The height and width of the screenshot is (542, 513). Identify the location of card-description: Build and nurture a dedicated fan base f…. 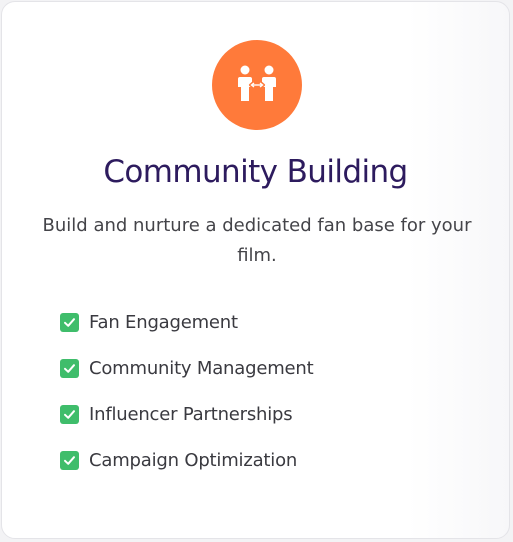
(257, 240).